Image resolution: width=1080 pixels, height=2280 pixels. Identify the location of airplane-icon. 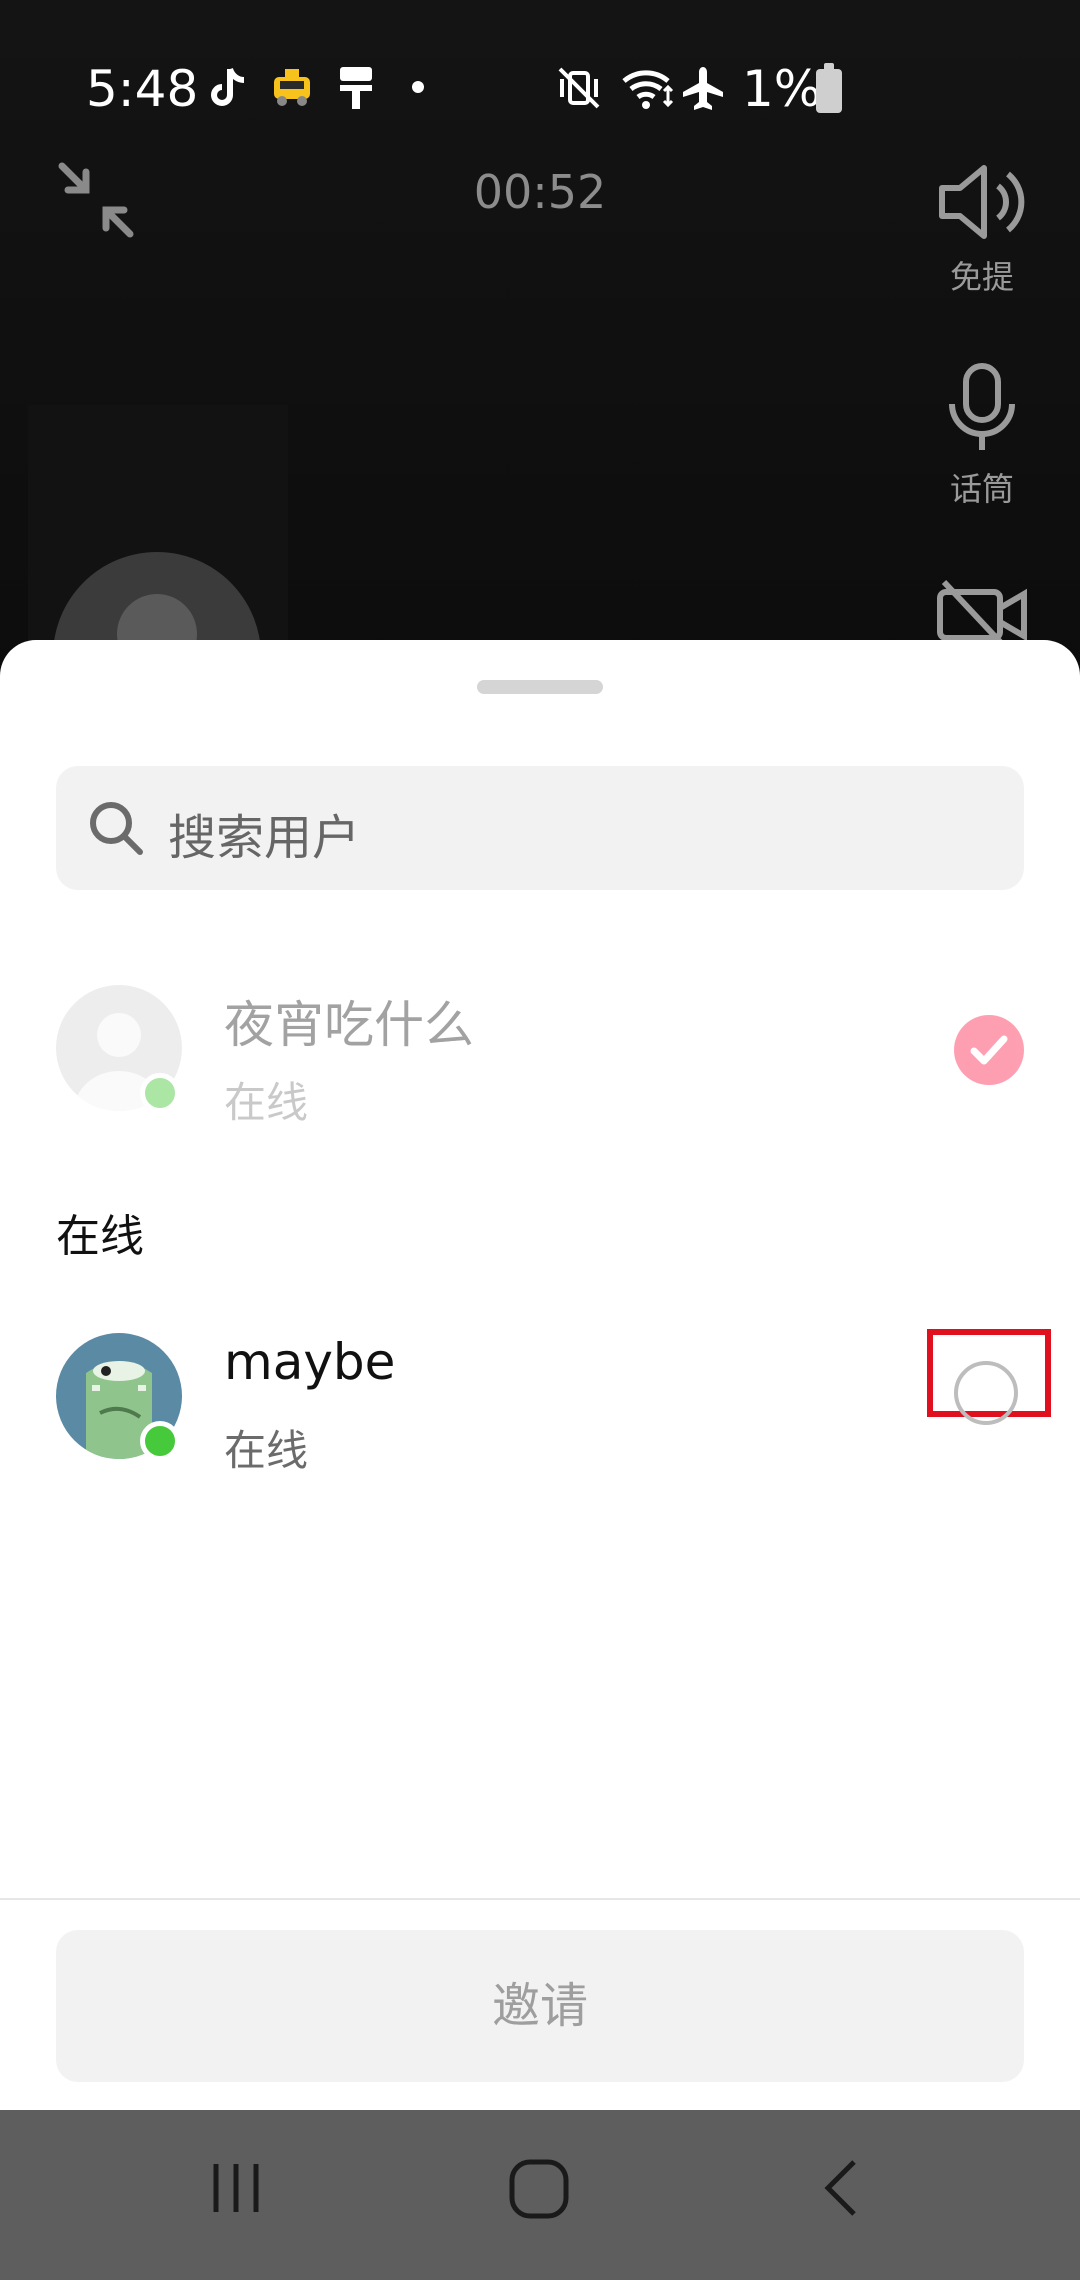
(703, 88).